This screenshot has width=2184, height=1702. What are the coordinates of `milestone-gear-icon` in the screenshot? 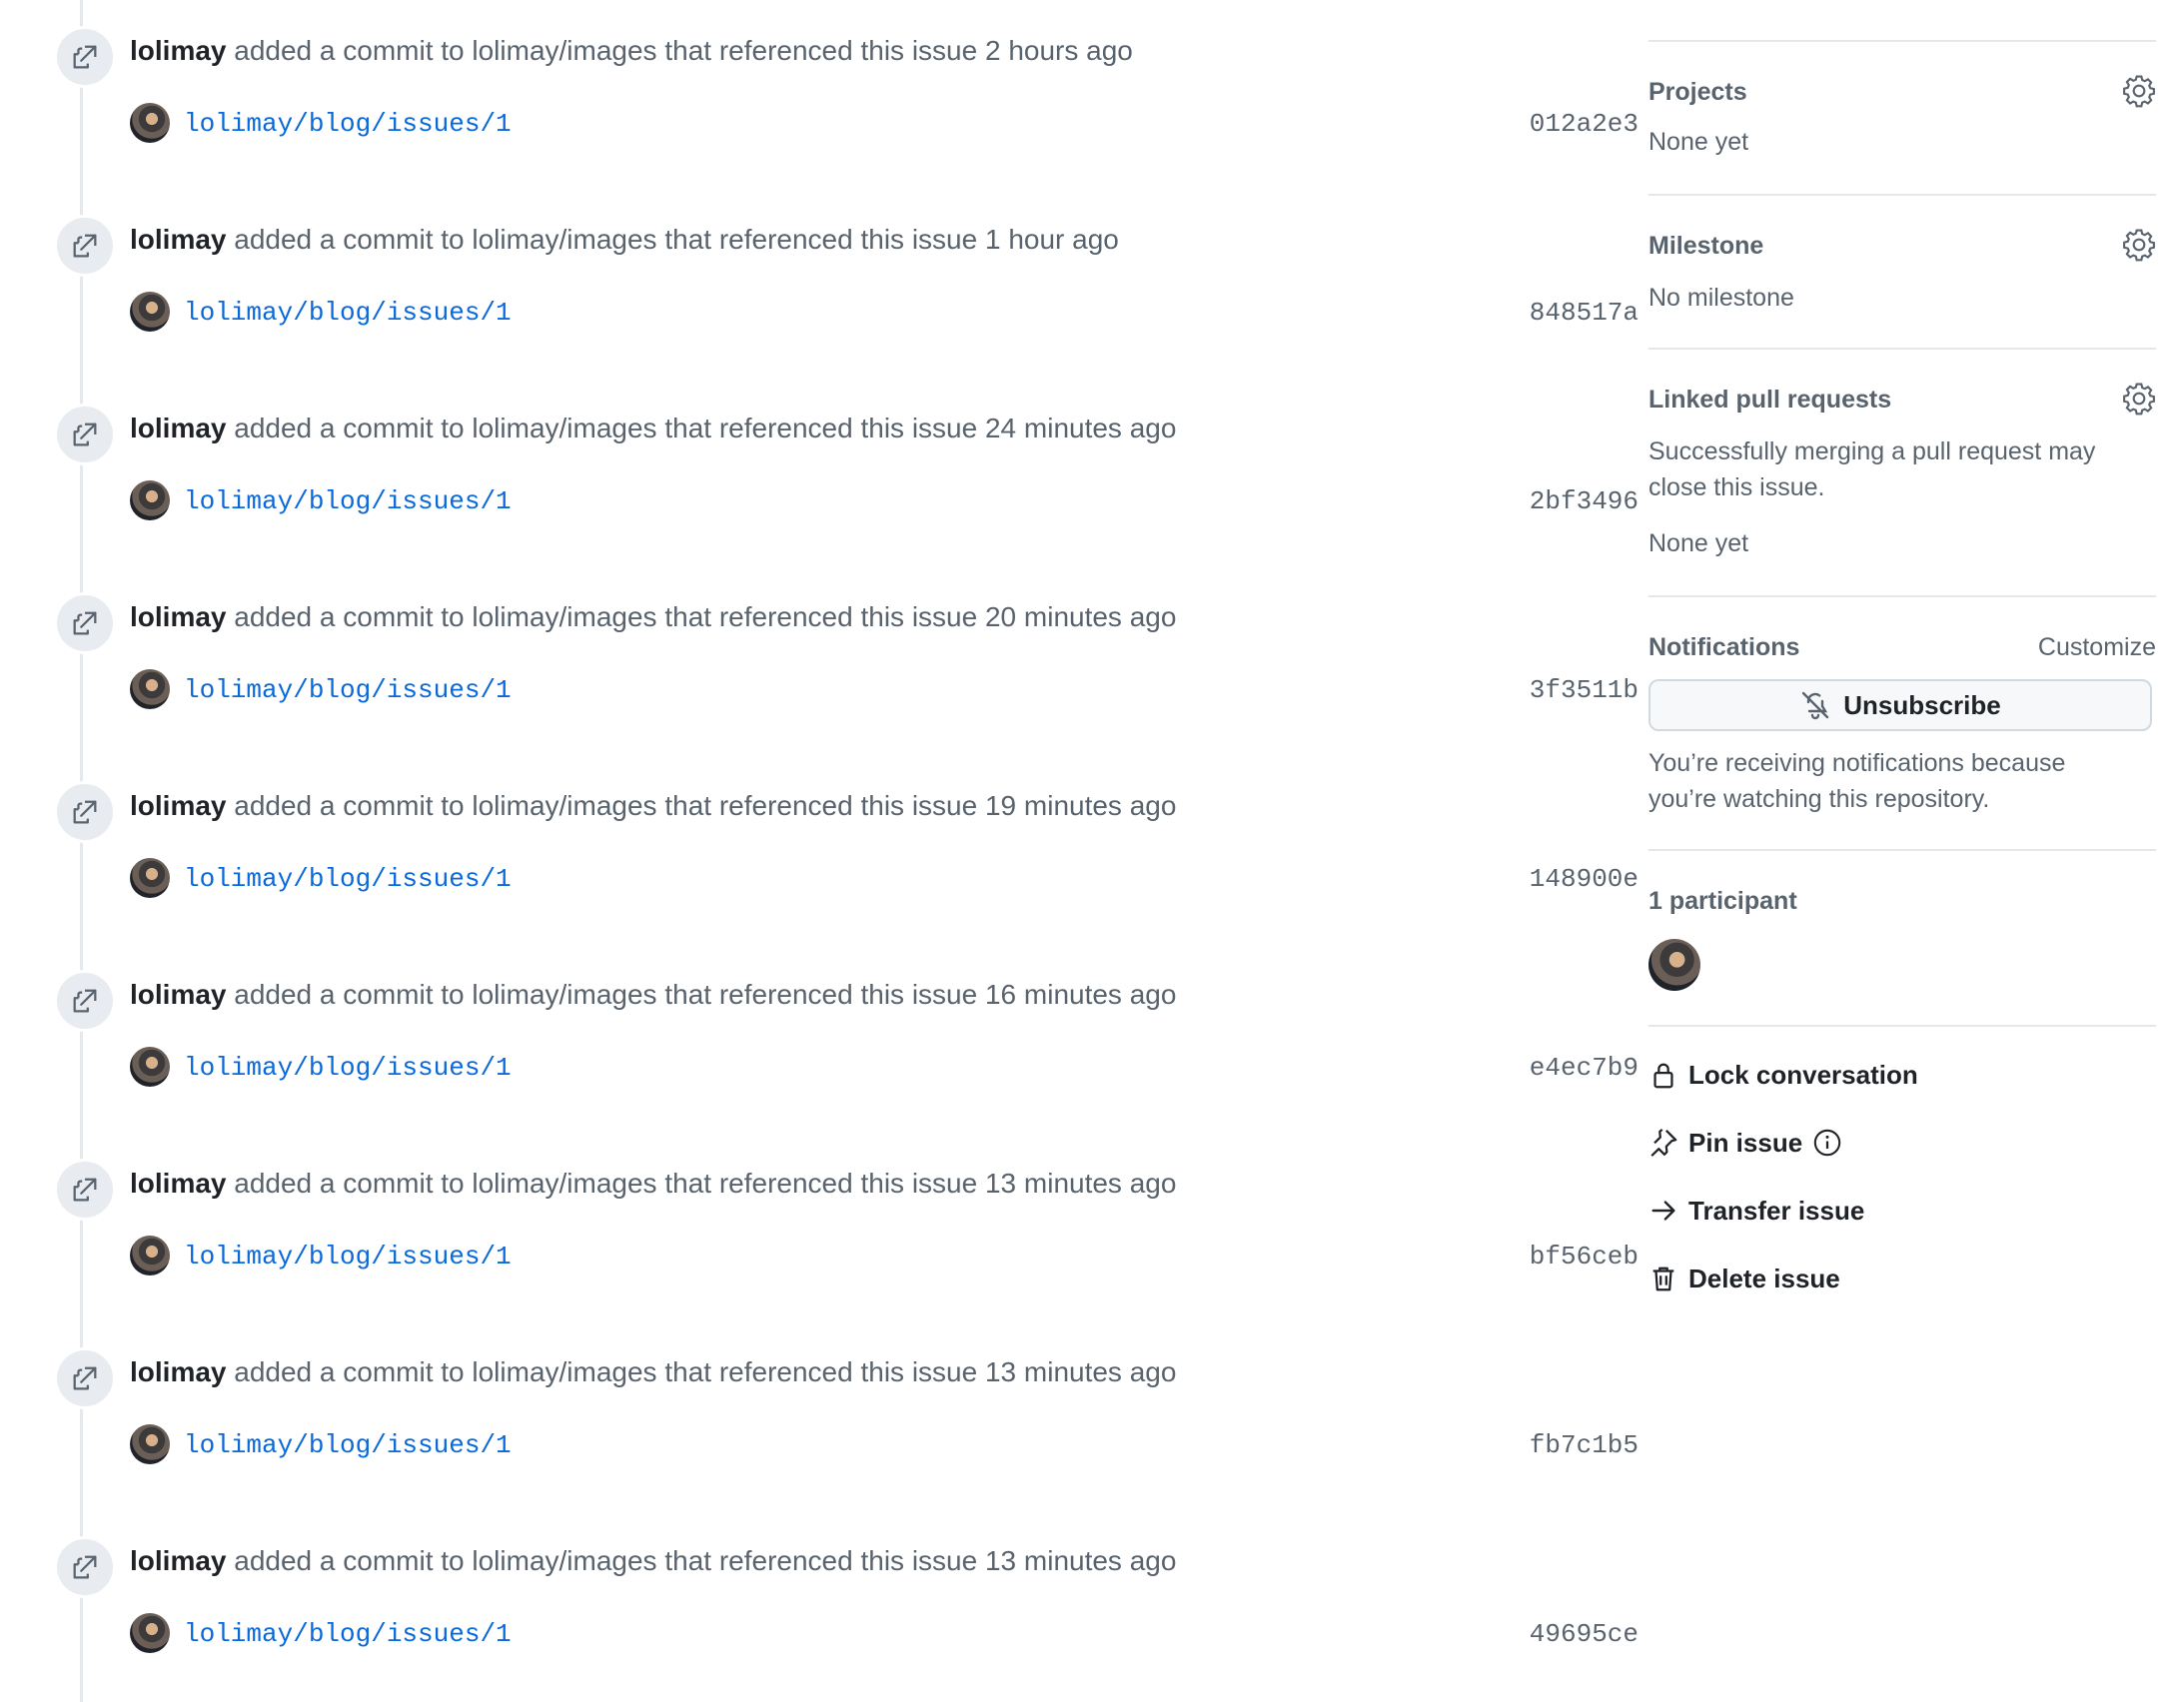 It's located at (2139, 245).